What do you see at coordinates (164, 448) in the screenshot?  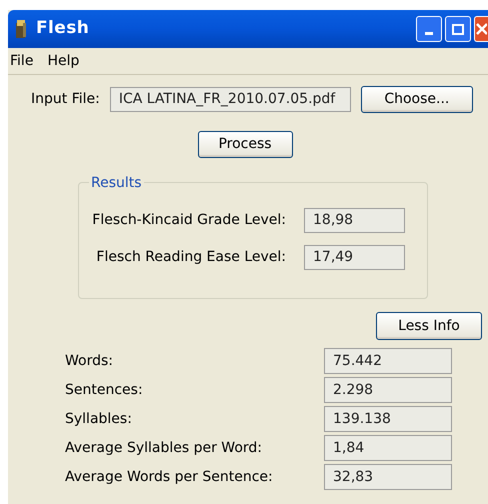 I see `stat-label: Average Syllables per Word:` at bounding box center [164, 448].